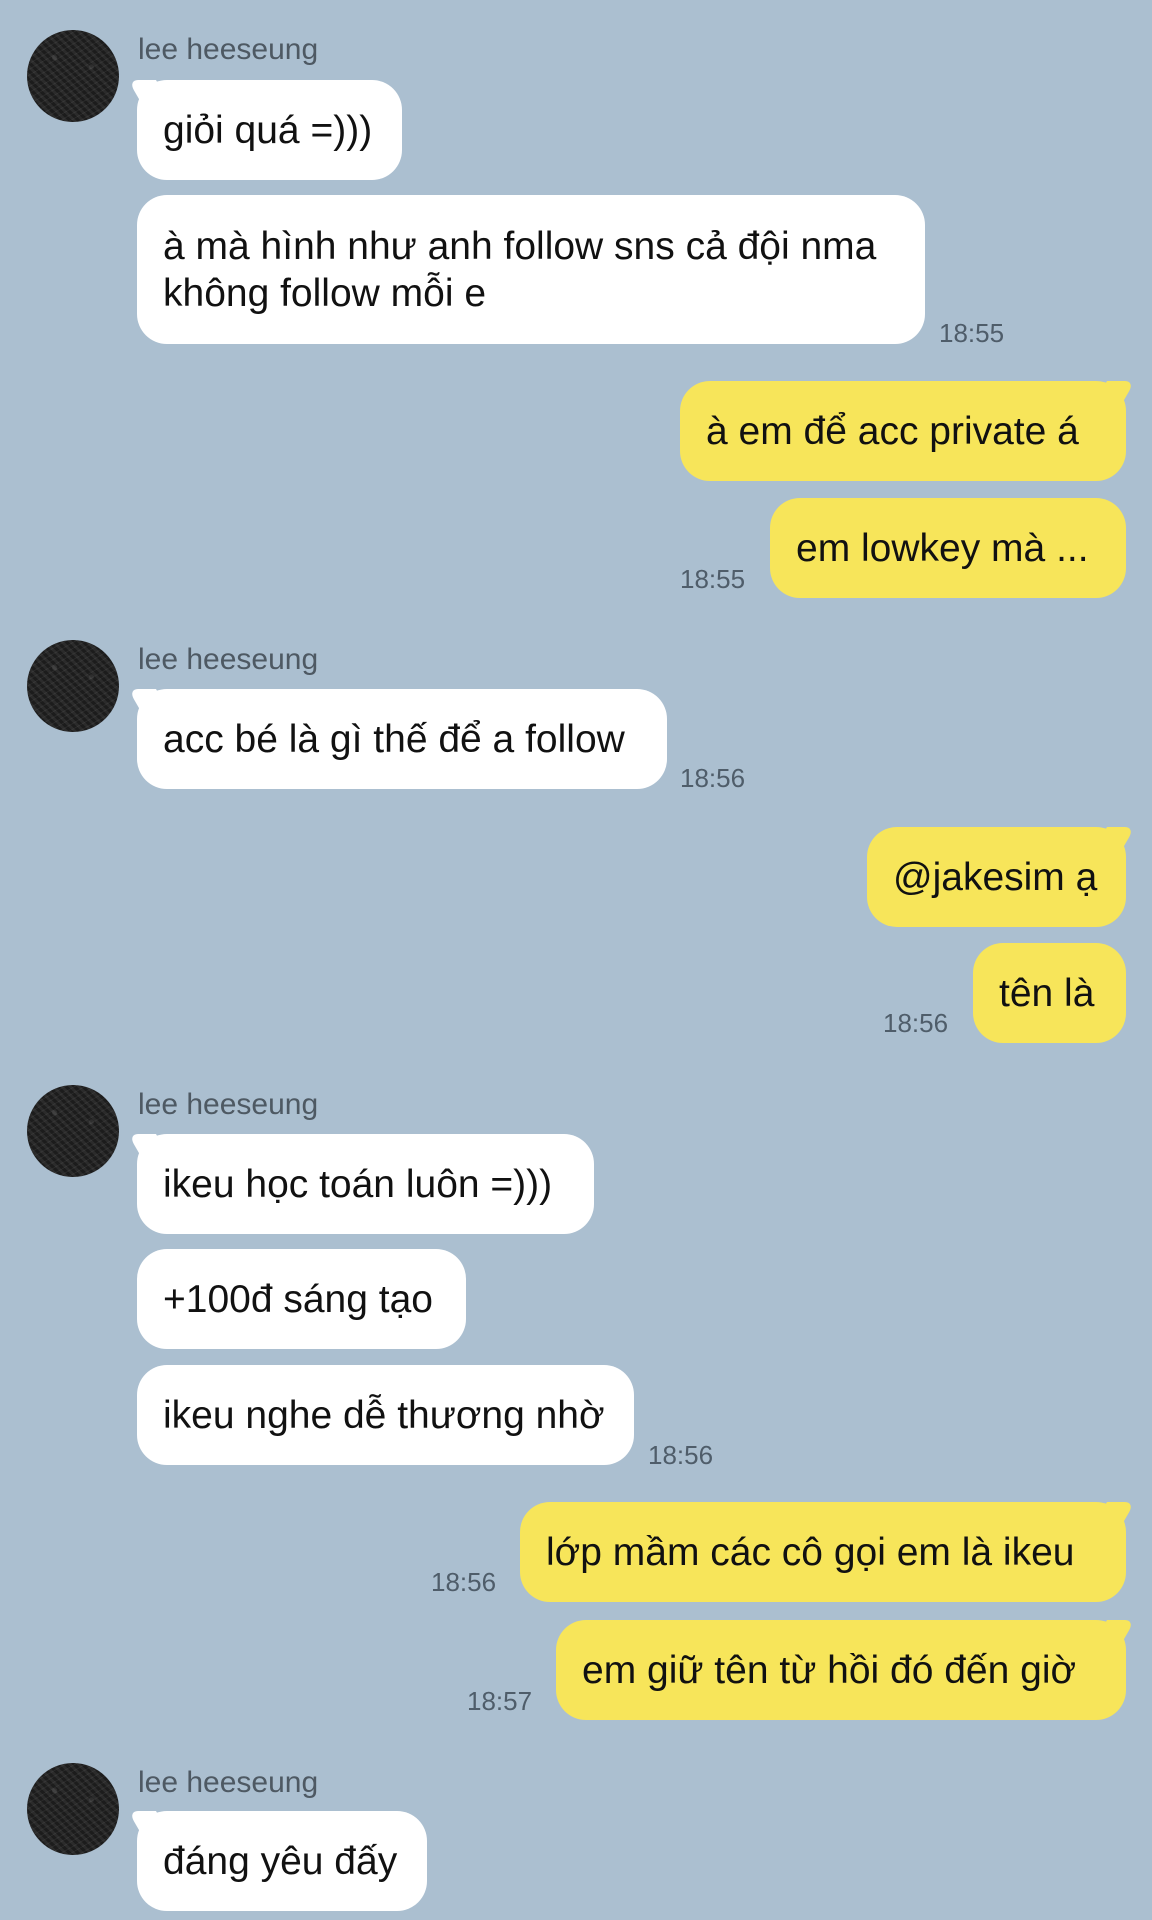 The image size is (1152, 1920). What do you see at coordinates (1049, 993) in the screenshot?
I see `message-bubble-outgoing: tên là` at bounding box center [1049, 993].